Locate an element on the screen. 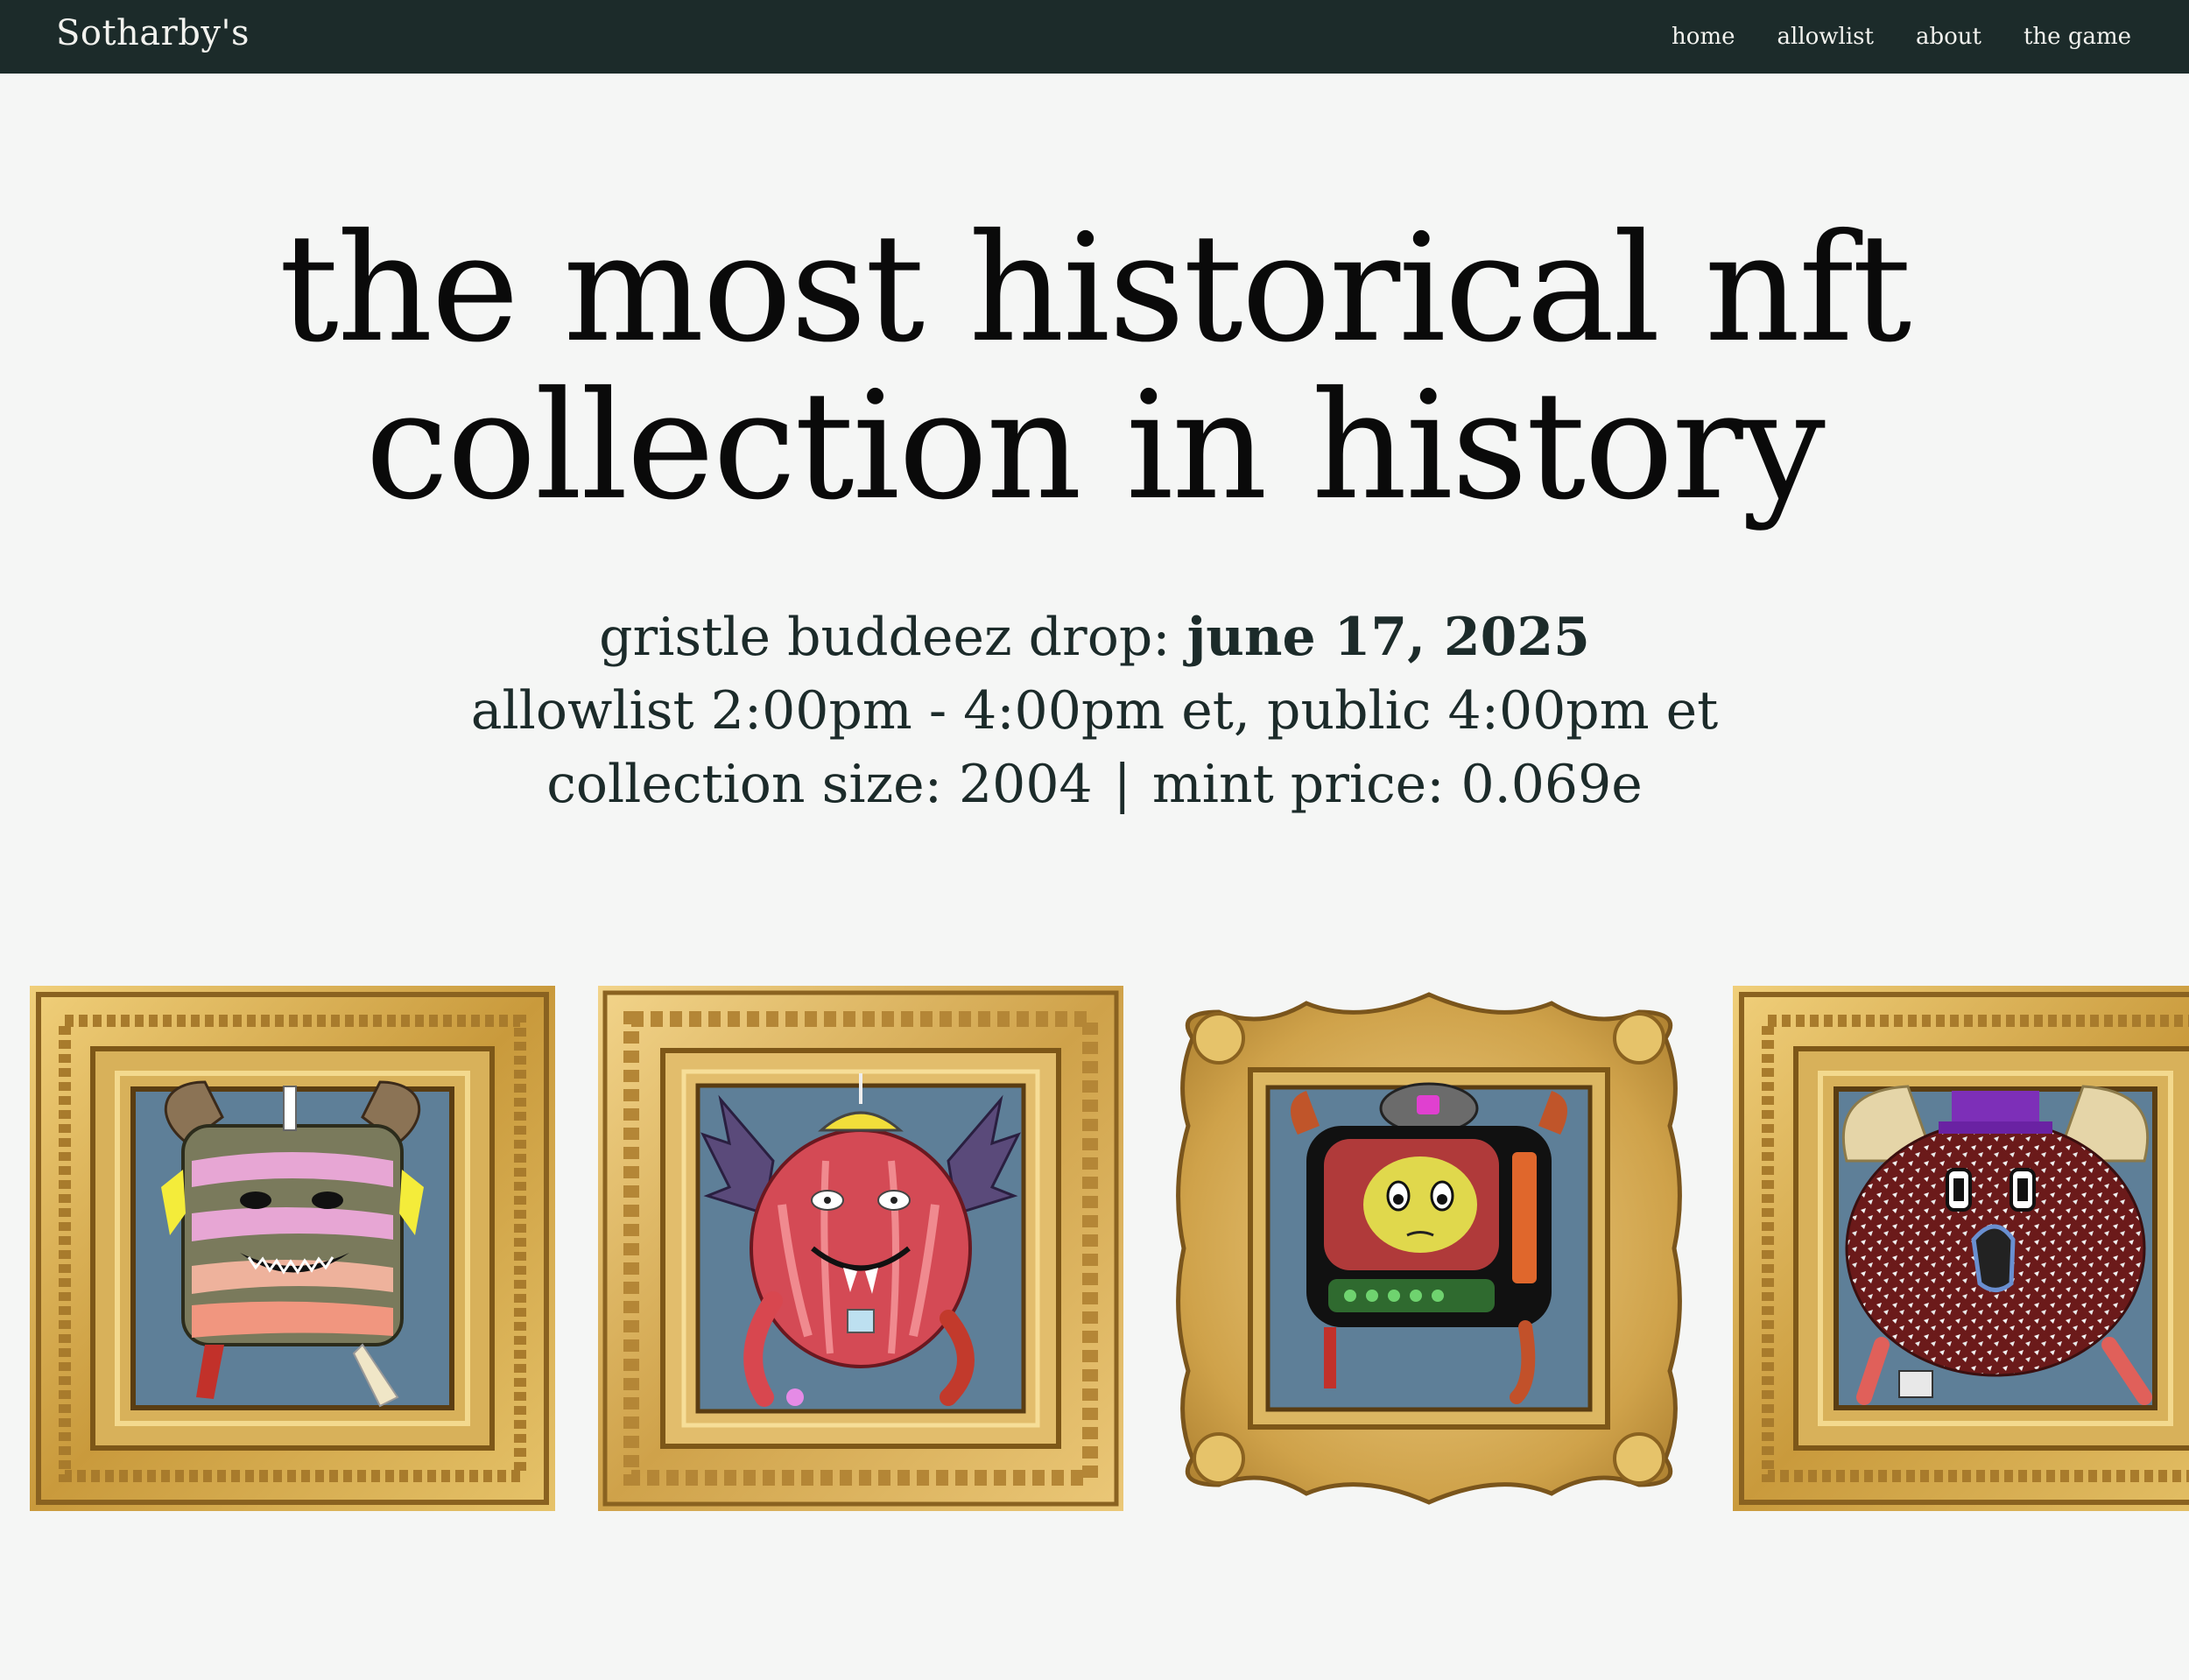 This screenshot has height=1680, width=2189. drop-label: gristle buddeez drop: is located at coordinates (893, 637).